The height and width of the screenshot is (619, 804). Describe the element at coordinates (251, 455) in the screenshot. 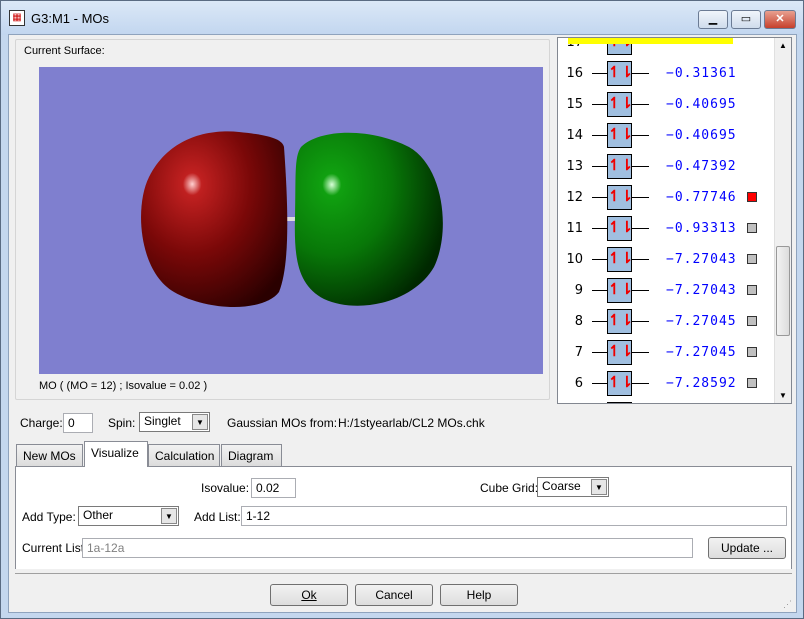

I see `tab-diagram: Diagram` at that location.